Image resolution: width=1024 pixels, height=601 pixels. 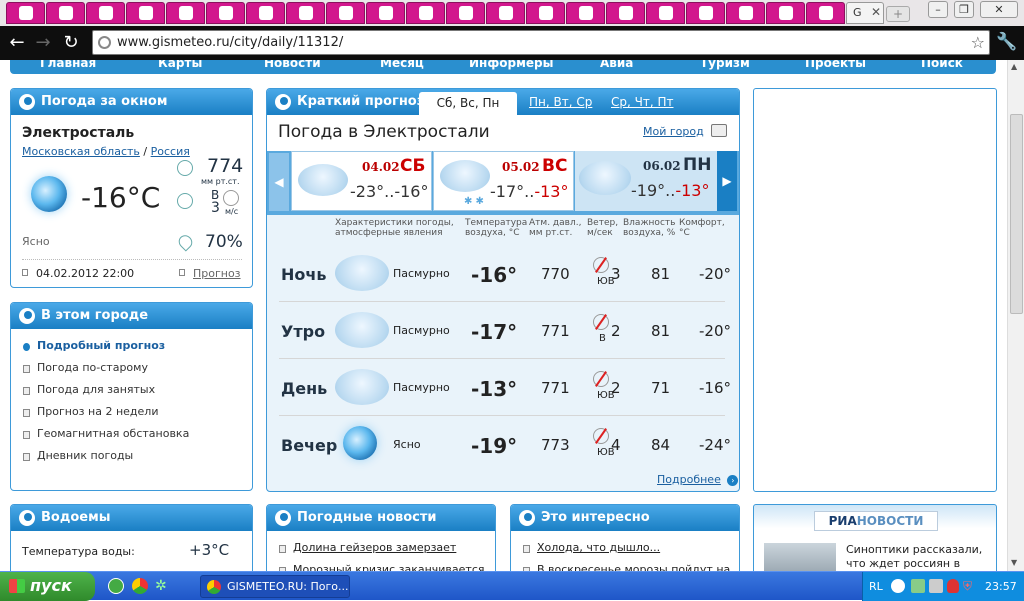 What do you see at coordinates (725, 65) in the screenshot?
I see `menu-item: Туризм` at bounding box center [725, 65].